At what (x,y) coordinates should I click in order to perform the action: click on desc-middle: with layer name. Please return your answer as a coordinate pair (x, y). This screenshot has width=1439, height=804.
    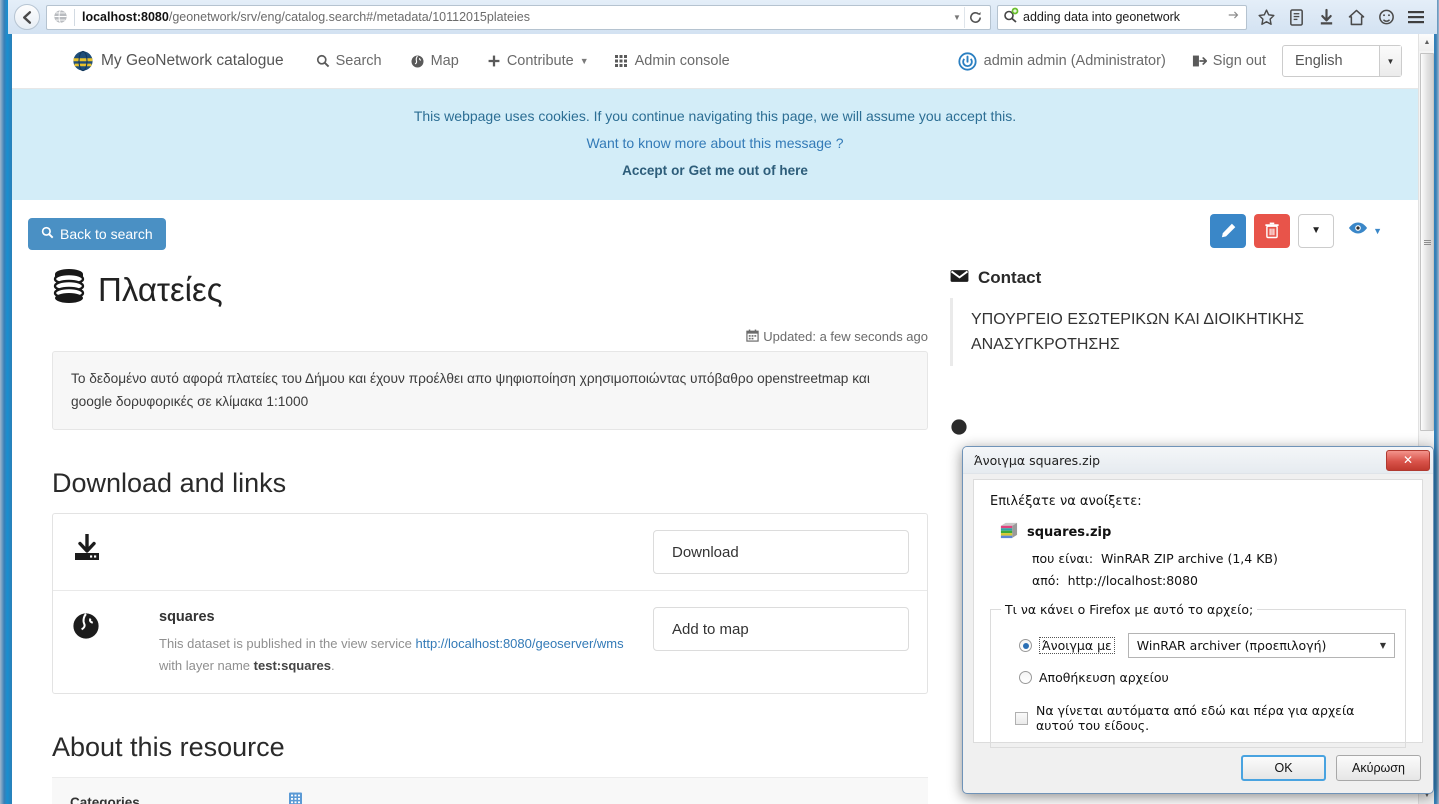
    Looking at the image, I should click on (206, 666).